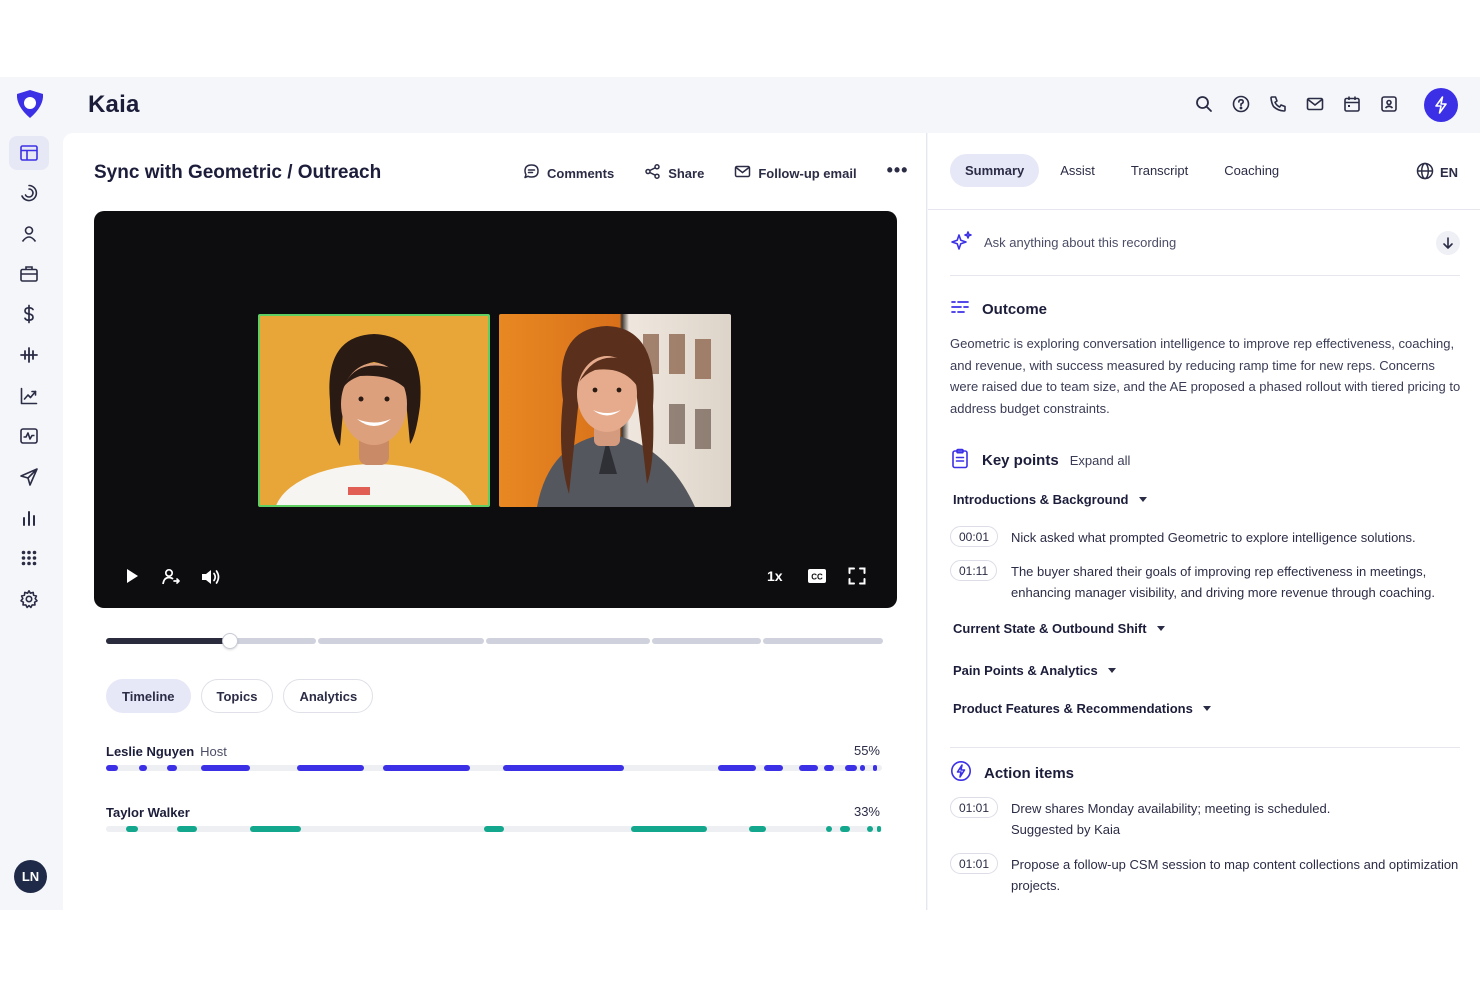  What do you see at coordinates (974, 570) in the screenshot?
I see `timestamp-chip: 01:11` at bounding box center [974, 570].